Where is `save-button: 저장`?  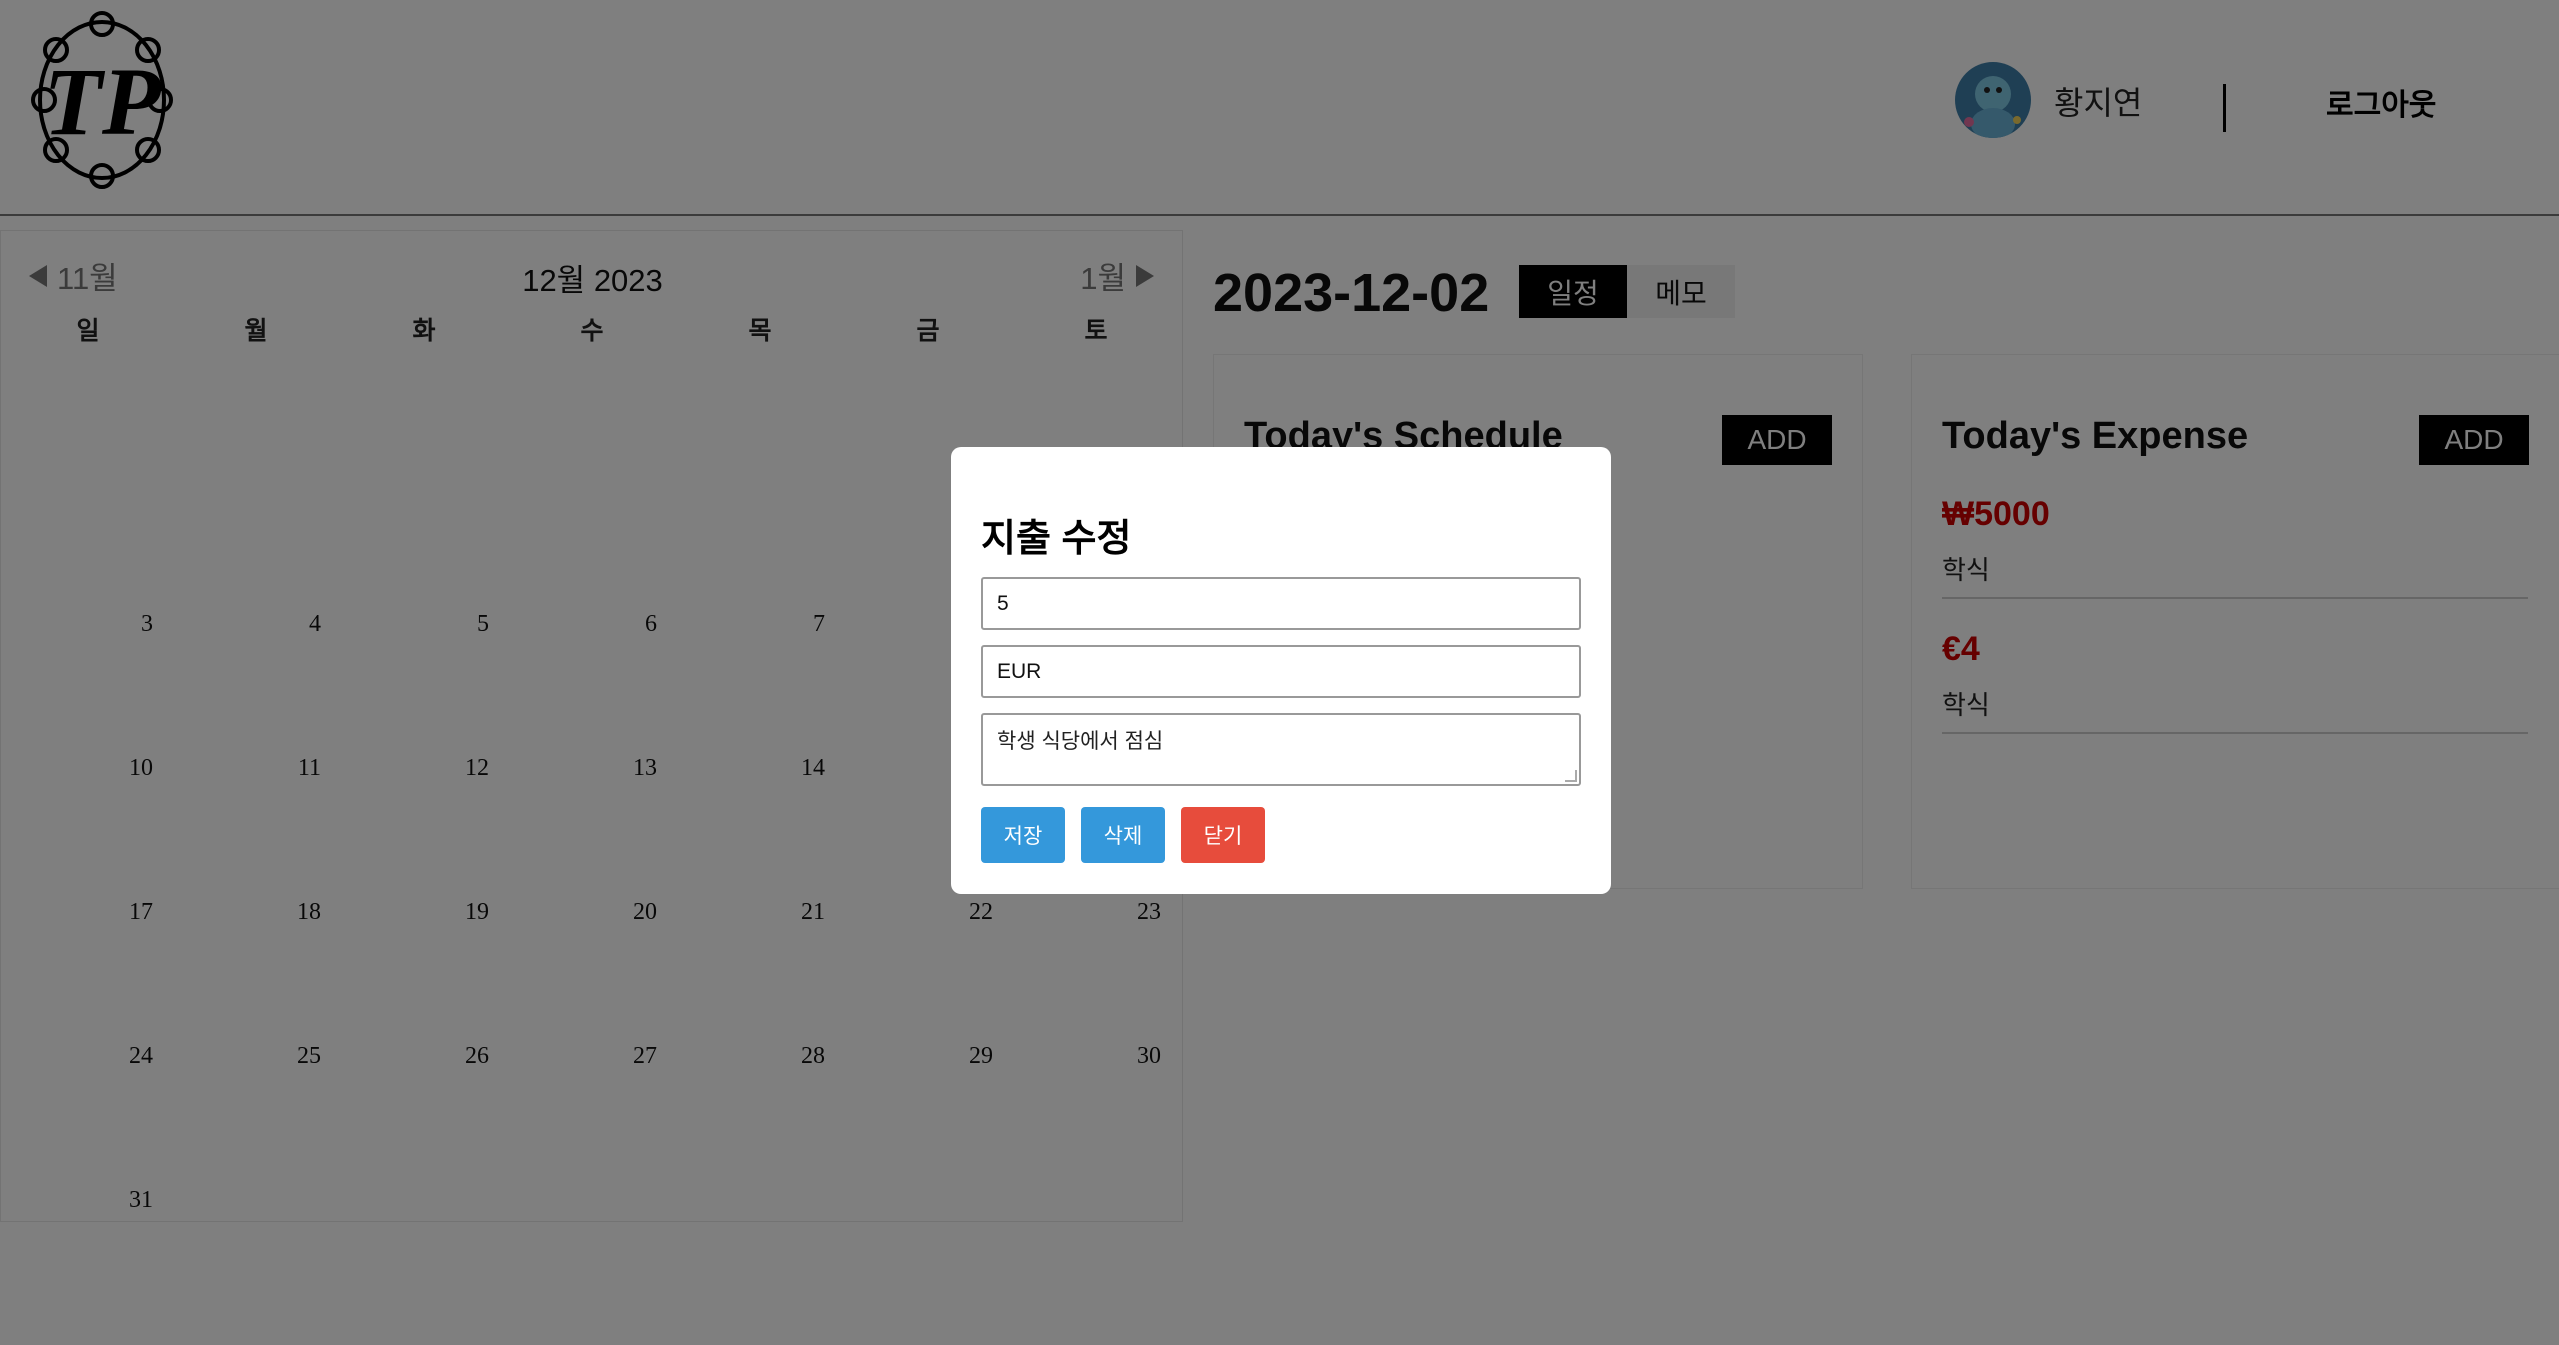
save-button: 저장 is located at coordinates (1023, 835).